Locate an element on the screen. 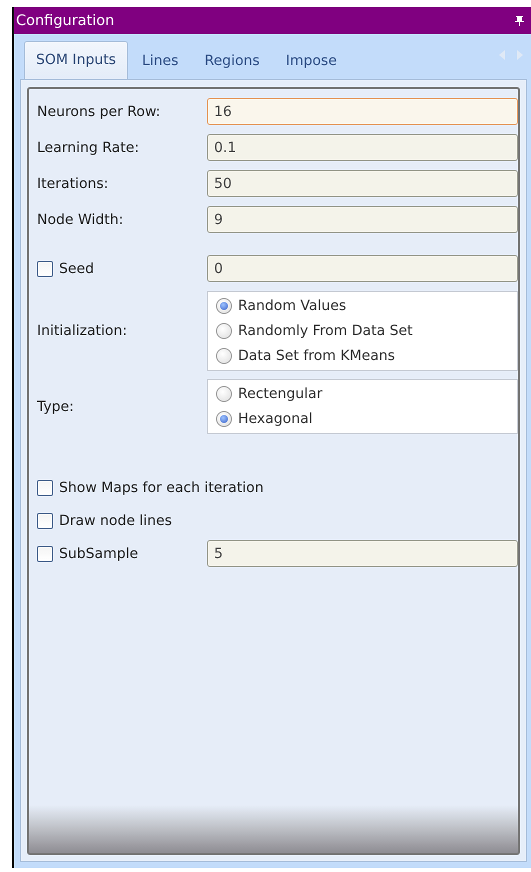 Image resolution: width=531 pixels, height=872 pixels. field-label: Iterations: is located at coordinates (73, 184).